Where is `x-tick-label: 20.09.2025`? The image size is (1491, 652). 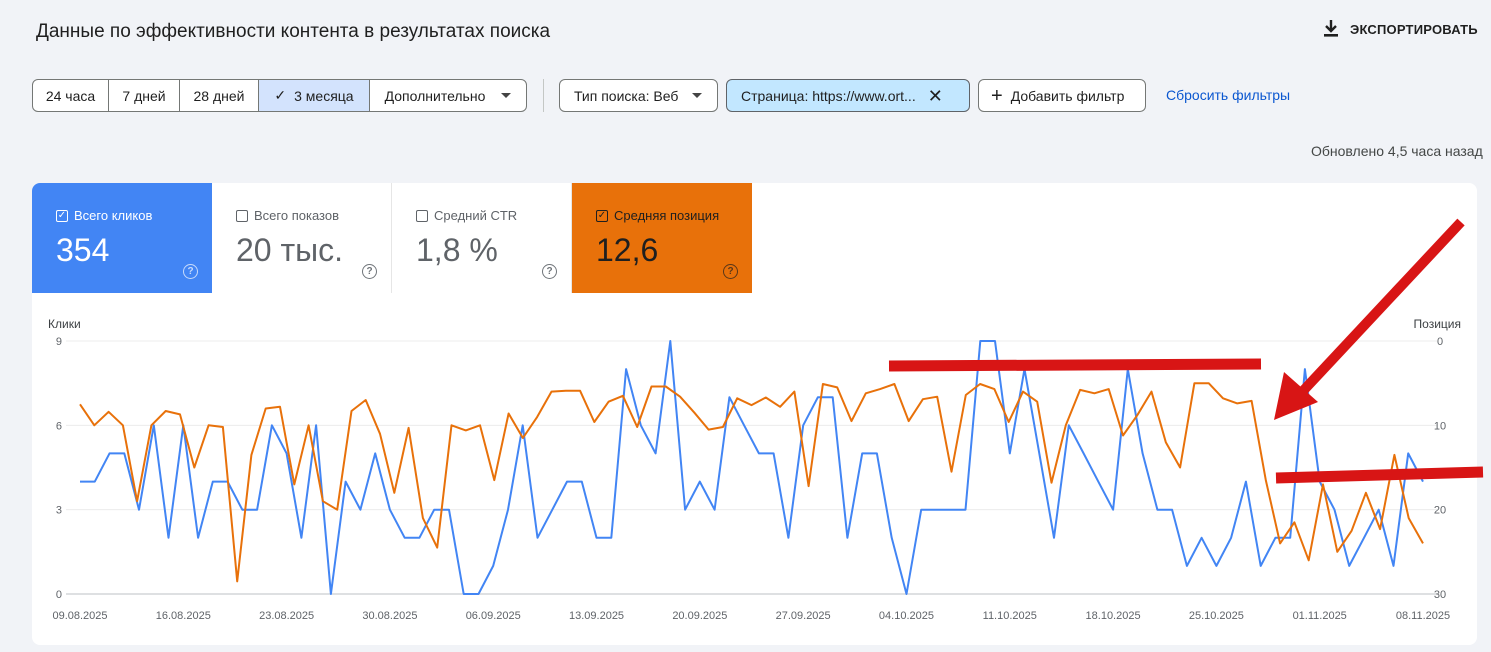
x-tick-label: 20.09.2025 is located at coordinates (699, 616).